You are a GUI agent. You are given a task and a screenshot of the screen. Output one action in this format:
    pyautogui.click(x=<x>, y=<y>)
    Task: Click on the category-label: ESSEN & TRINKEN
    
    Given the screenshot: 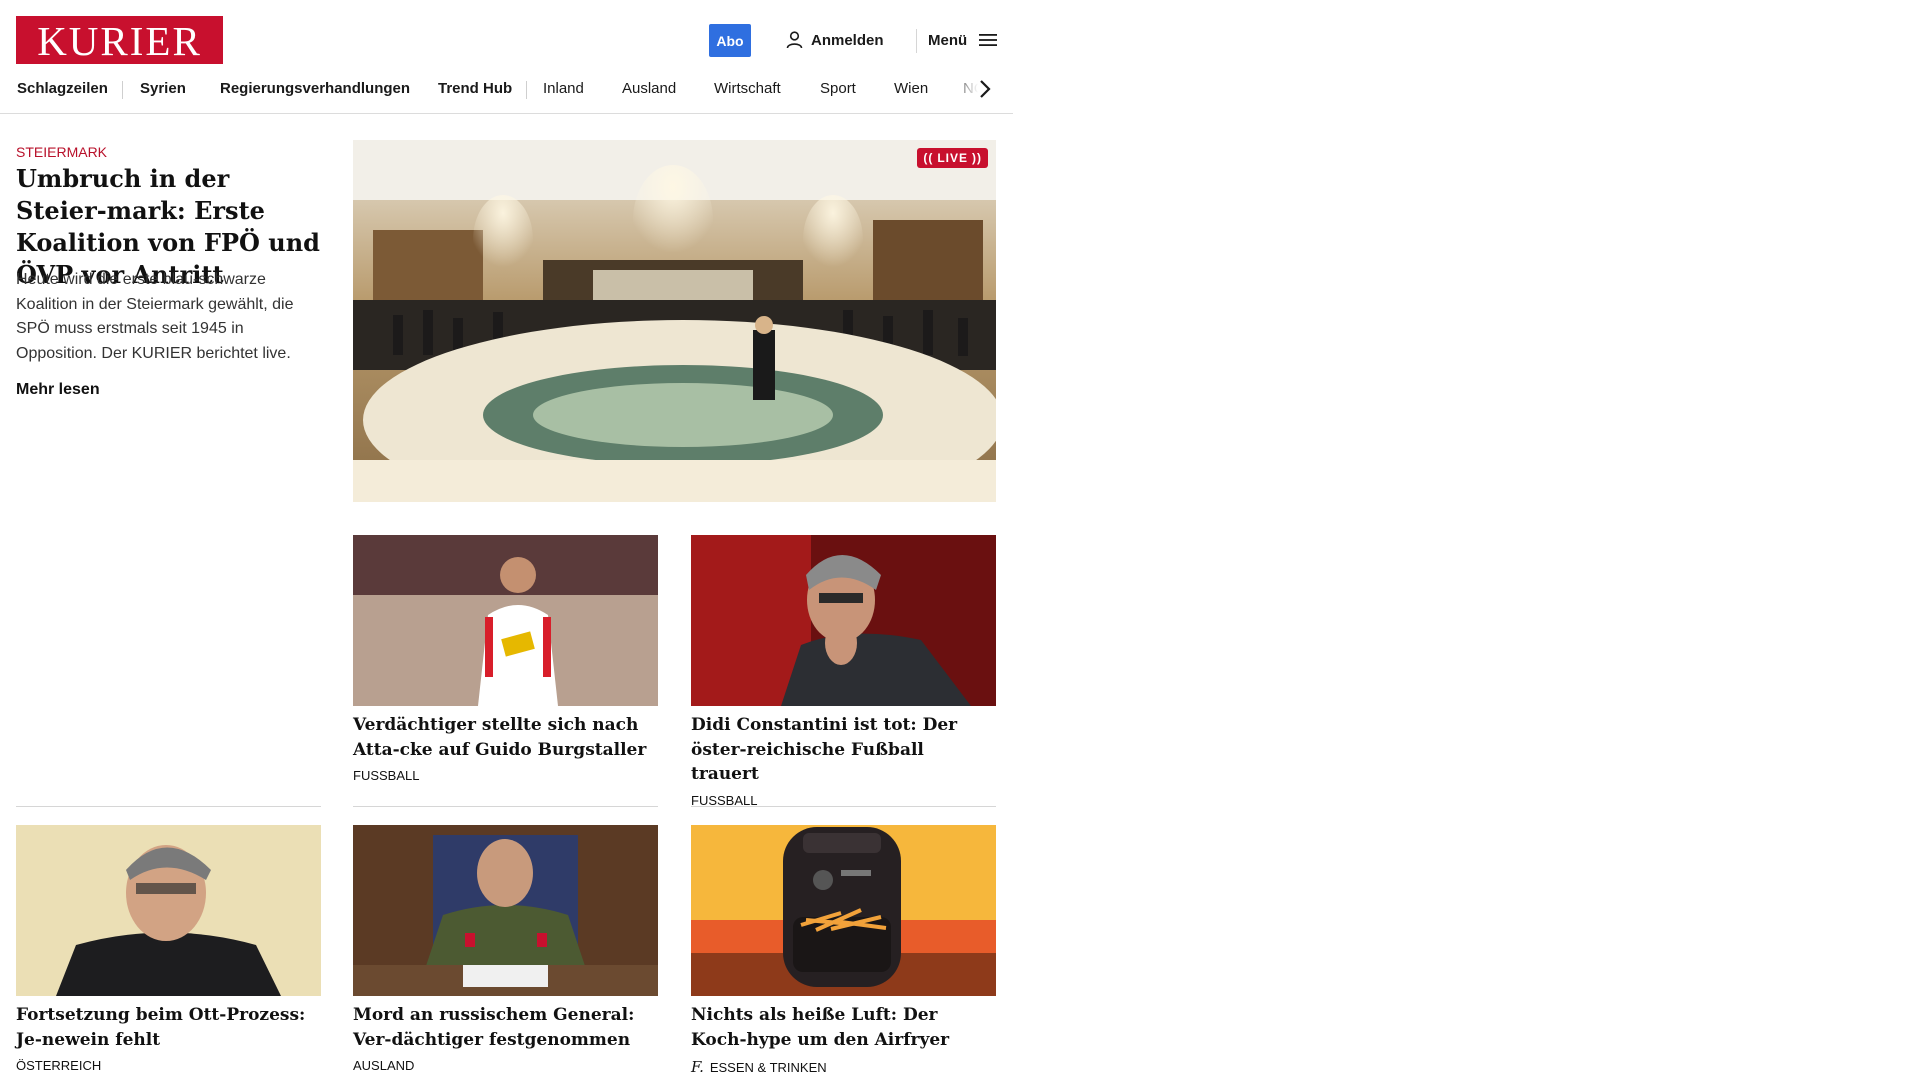 What is the action you would take?
    pyautogui.click(x=768, y=1067)
    